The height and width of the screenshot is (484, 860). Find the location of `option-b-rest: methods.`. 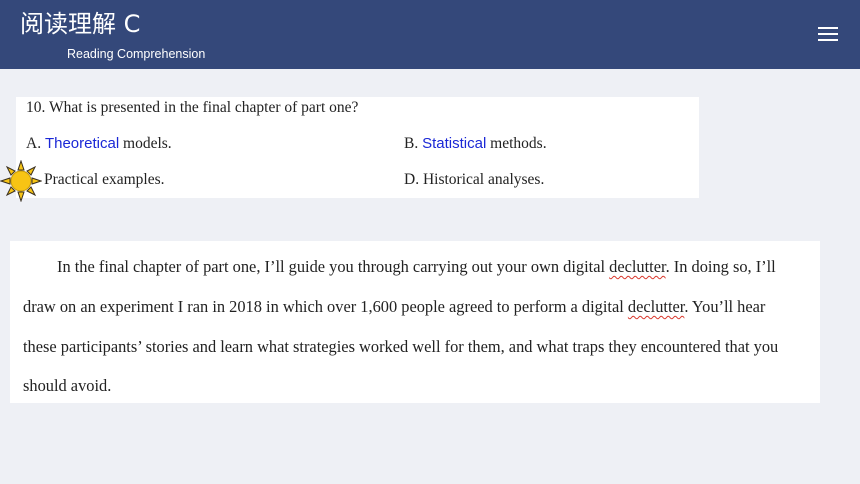

option-b-rest: methods. is located at coordinates (516, 143).